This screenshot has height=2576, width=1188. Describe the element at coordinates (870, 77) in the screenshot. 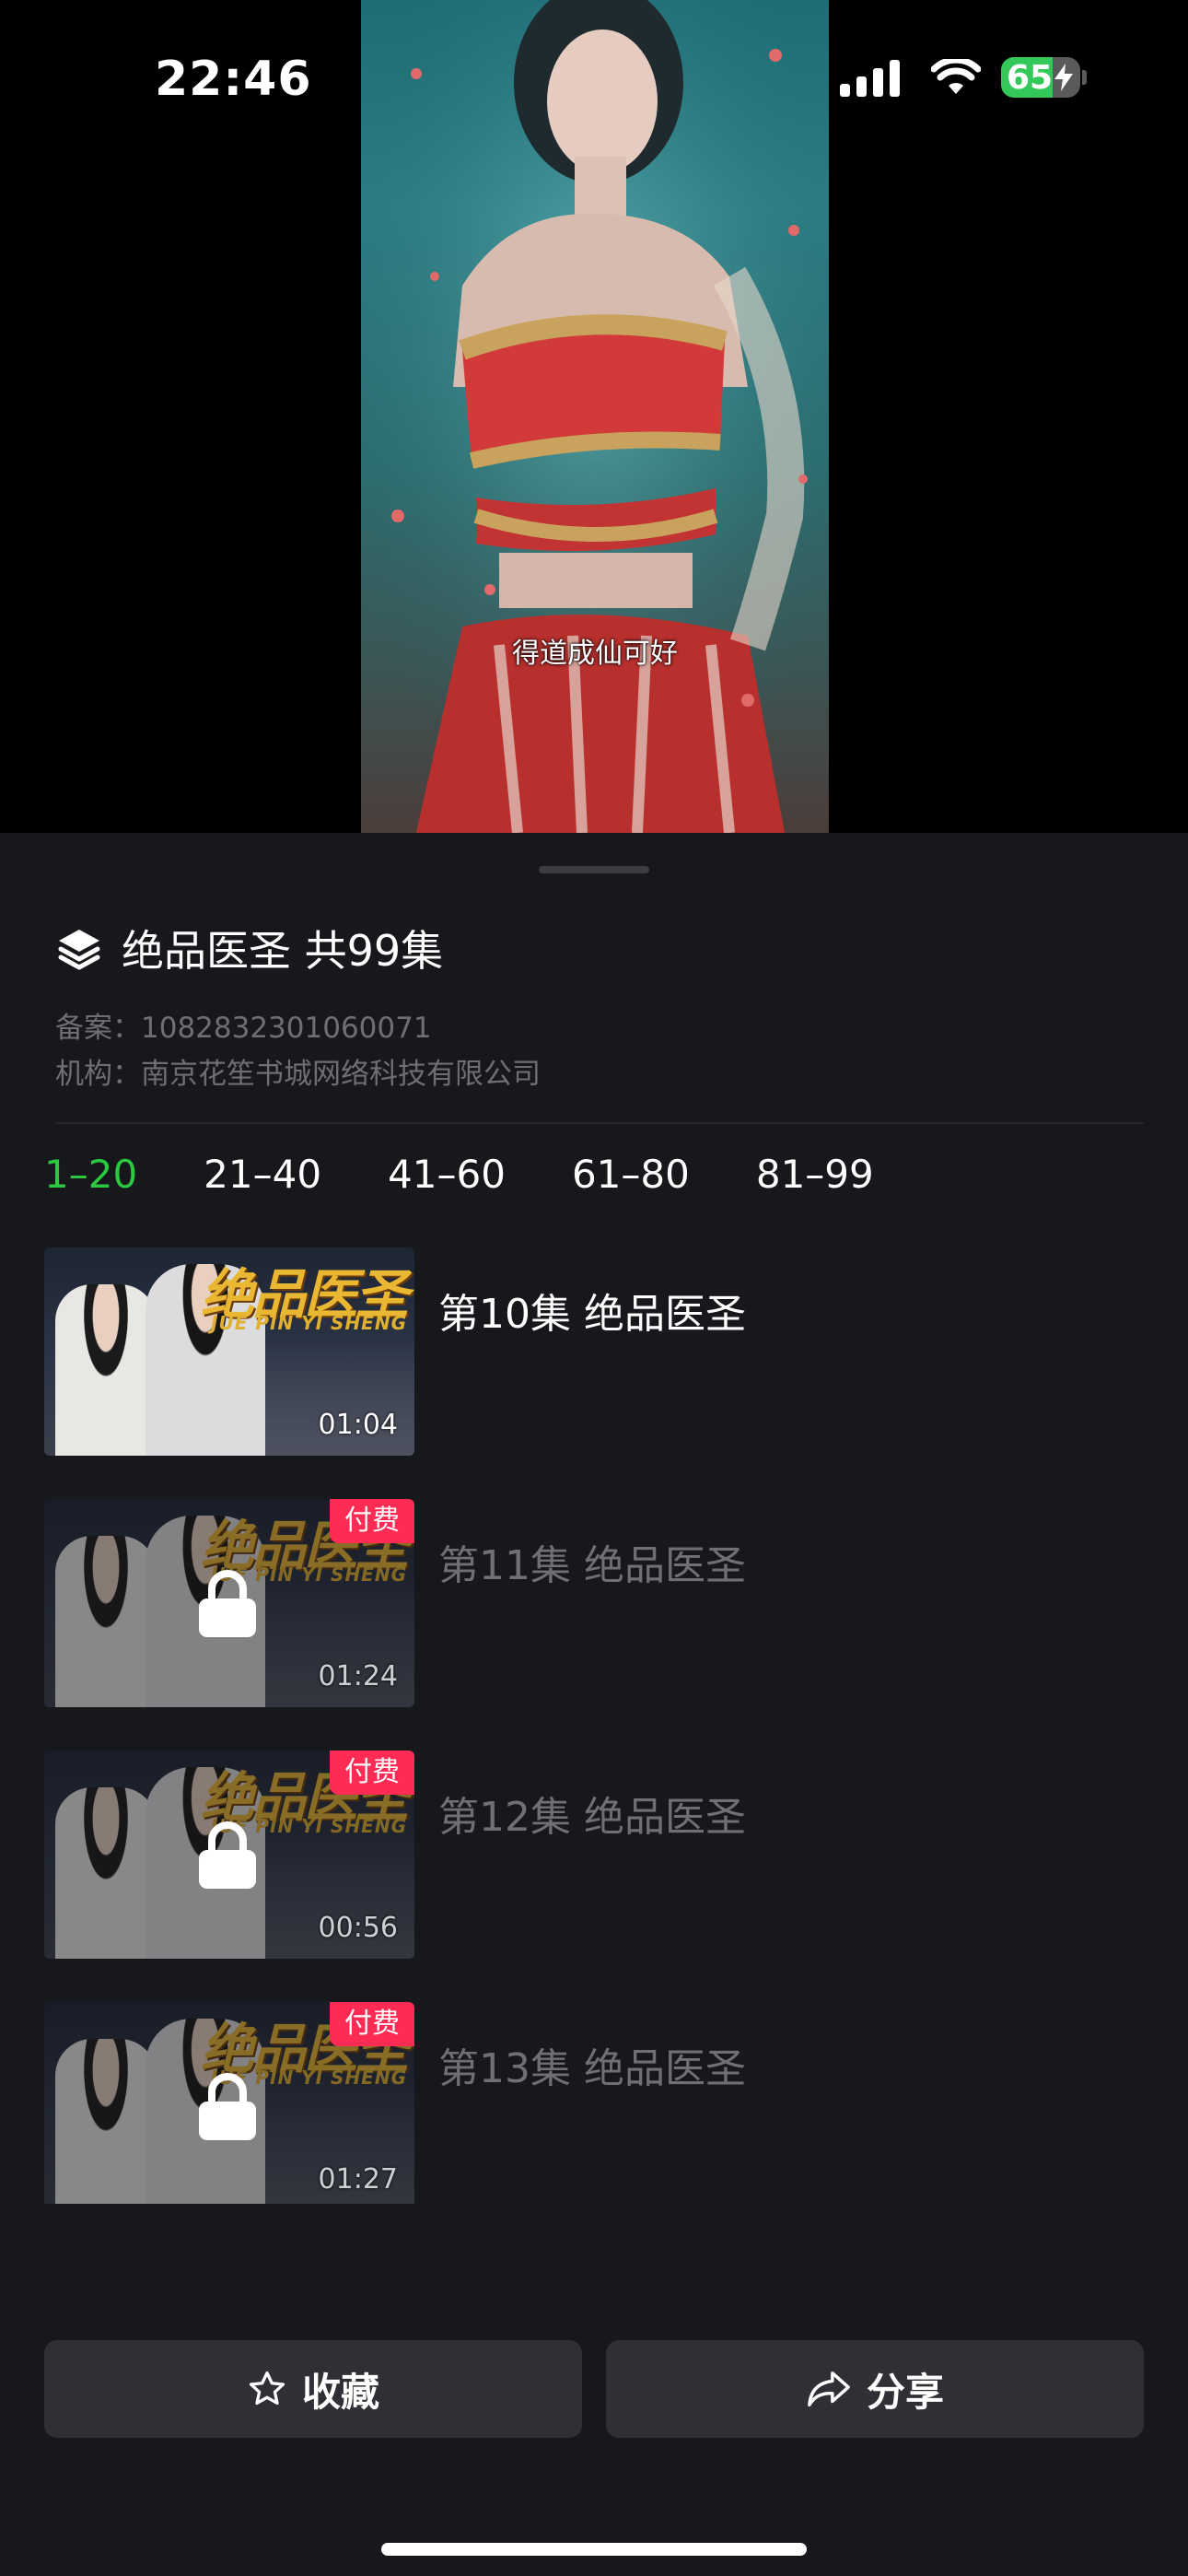

I see `signal-icon` at that location.